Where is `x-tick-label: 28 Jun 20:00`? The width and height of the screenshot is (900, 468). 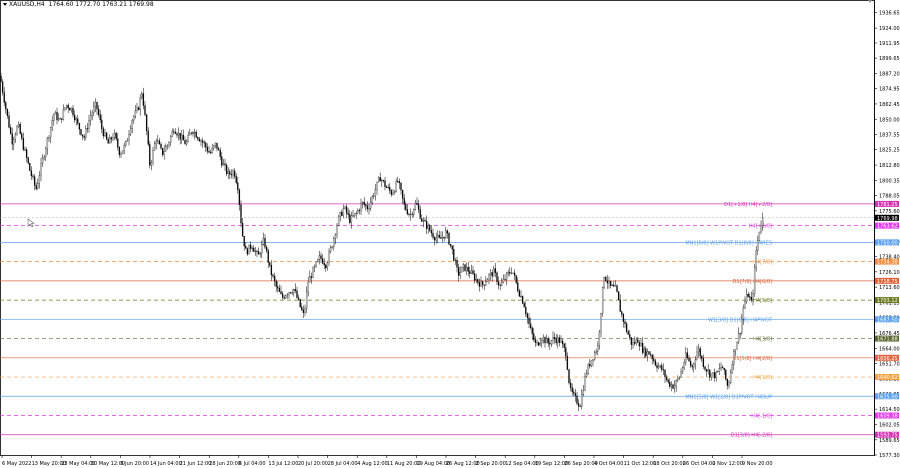
x-tick-label: 28 Jun 20:00 is located at coordinates (225, 464).